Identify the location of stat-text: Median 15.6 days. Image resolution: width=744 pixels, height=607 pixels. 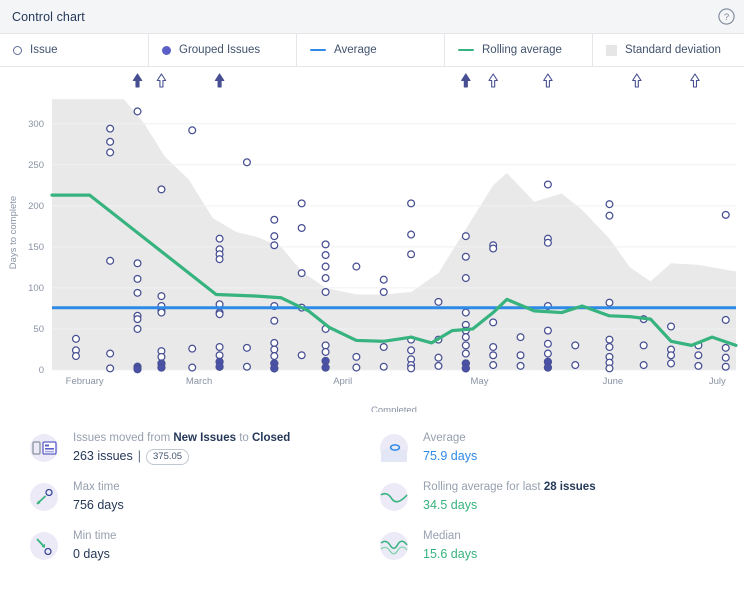
(450, 546).